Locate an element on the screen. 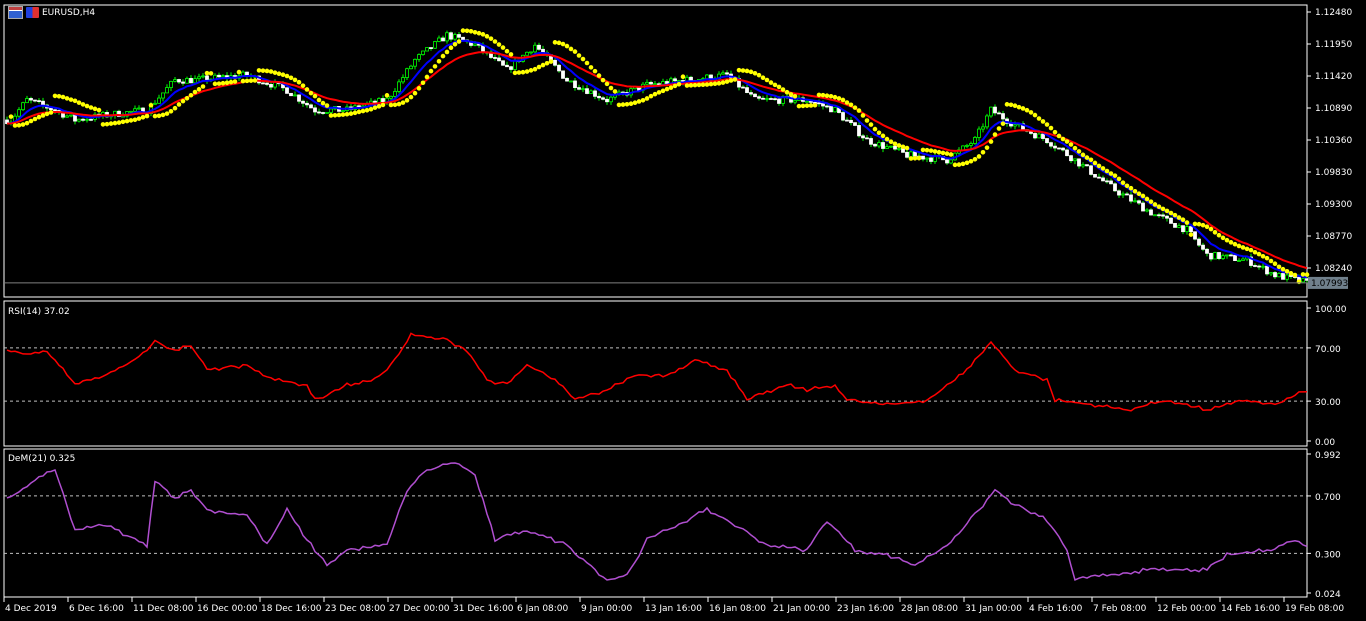  time-tick-label: 23 Jan 16:00 is located at coordinates (865, 609).